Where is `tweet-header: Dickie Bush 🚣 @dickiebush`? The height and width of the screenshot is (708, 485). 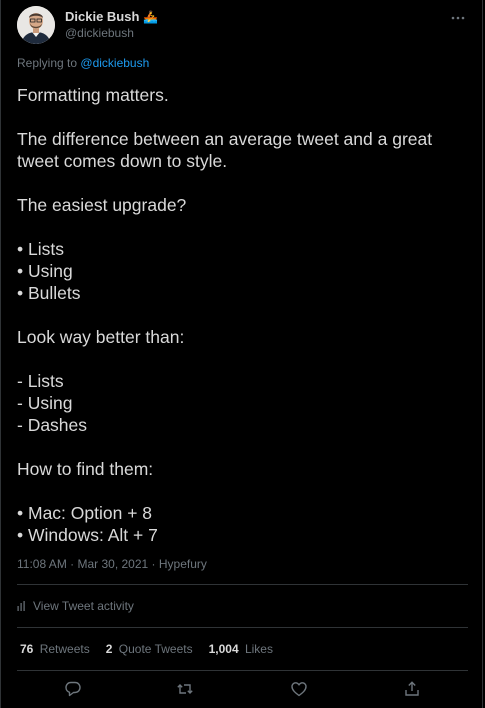
tweet-header: Dickie Bush 🚣 @dickiebush is located at coordinates (244, 26).